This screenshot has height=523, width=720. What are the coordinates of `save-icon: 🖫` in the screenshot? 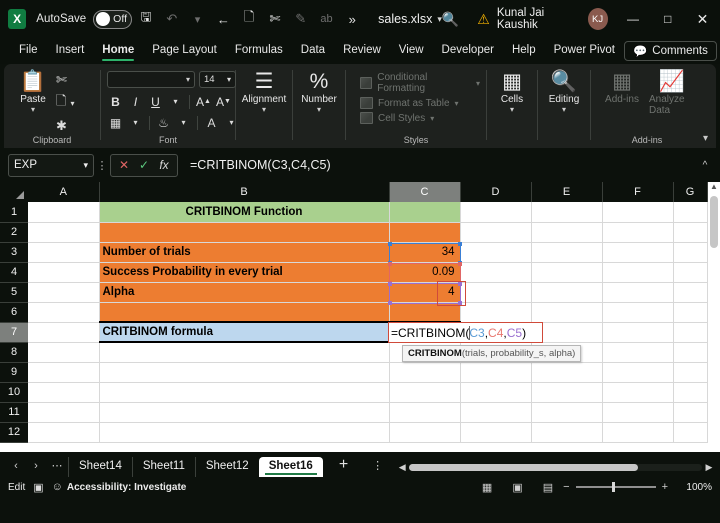 It's located at (146, 19).